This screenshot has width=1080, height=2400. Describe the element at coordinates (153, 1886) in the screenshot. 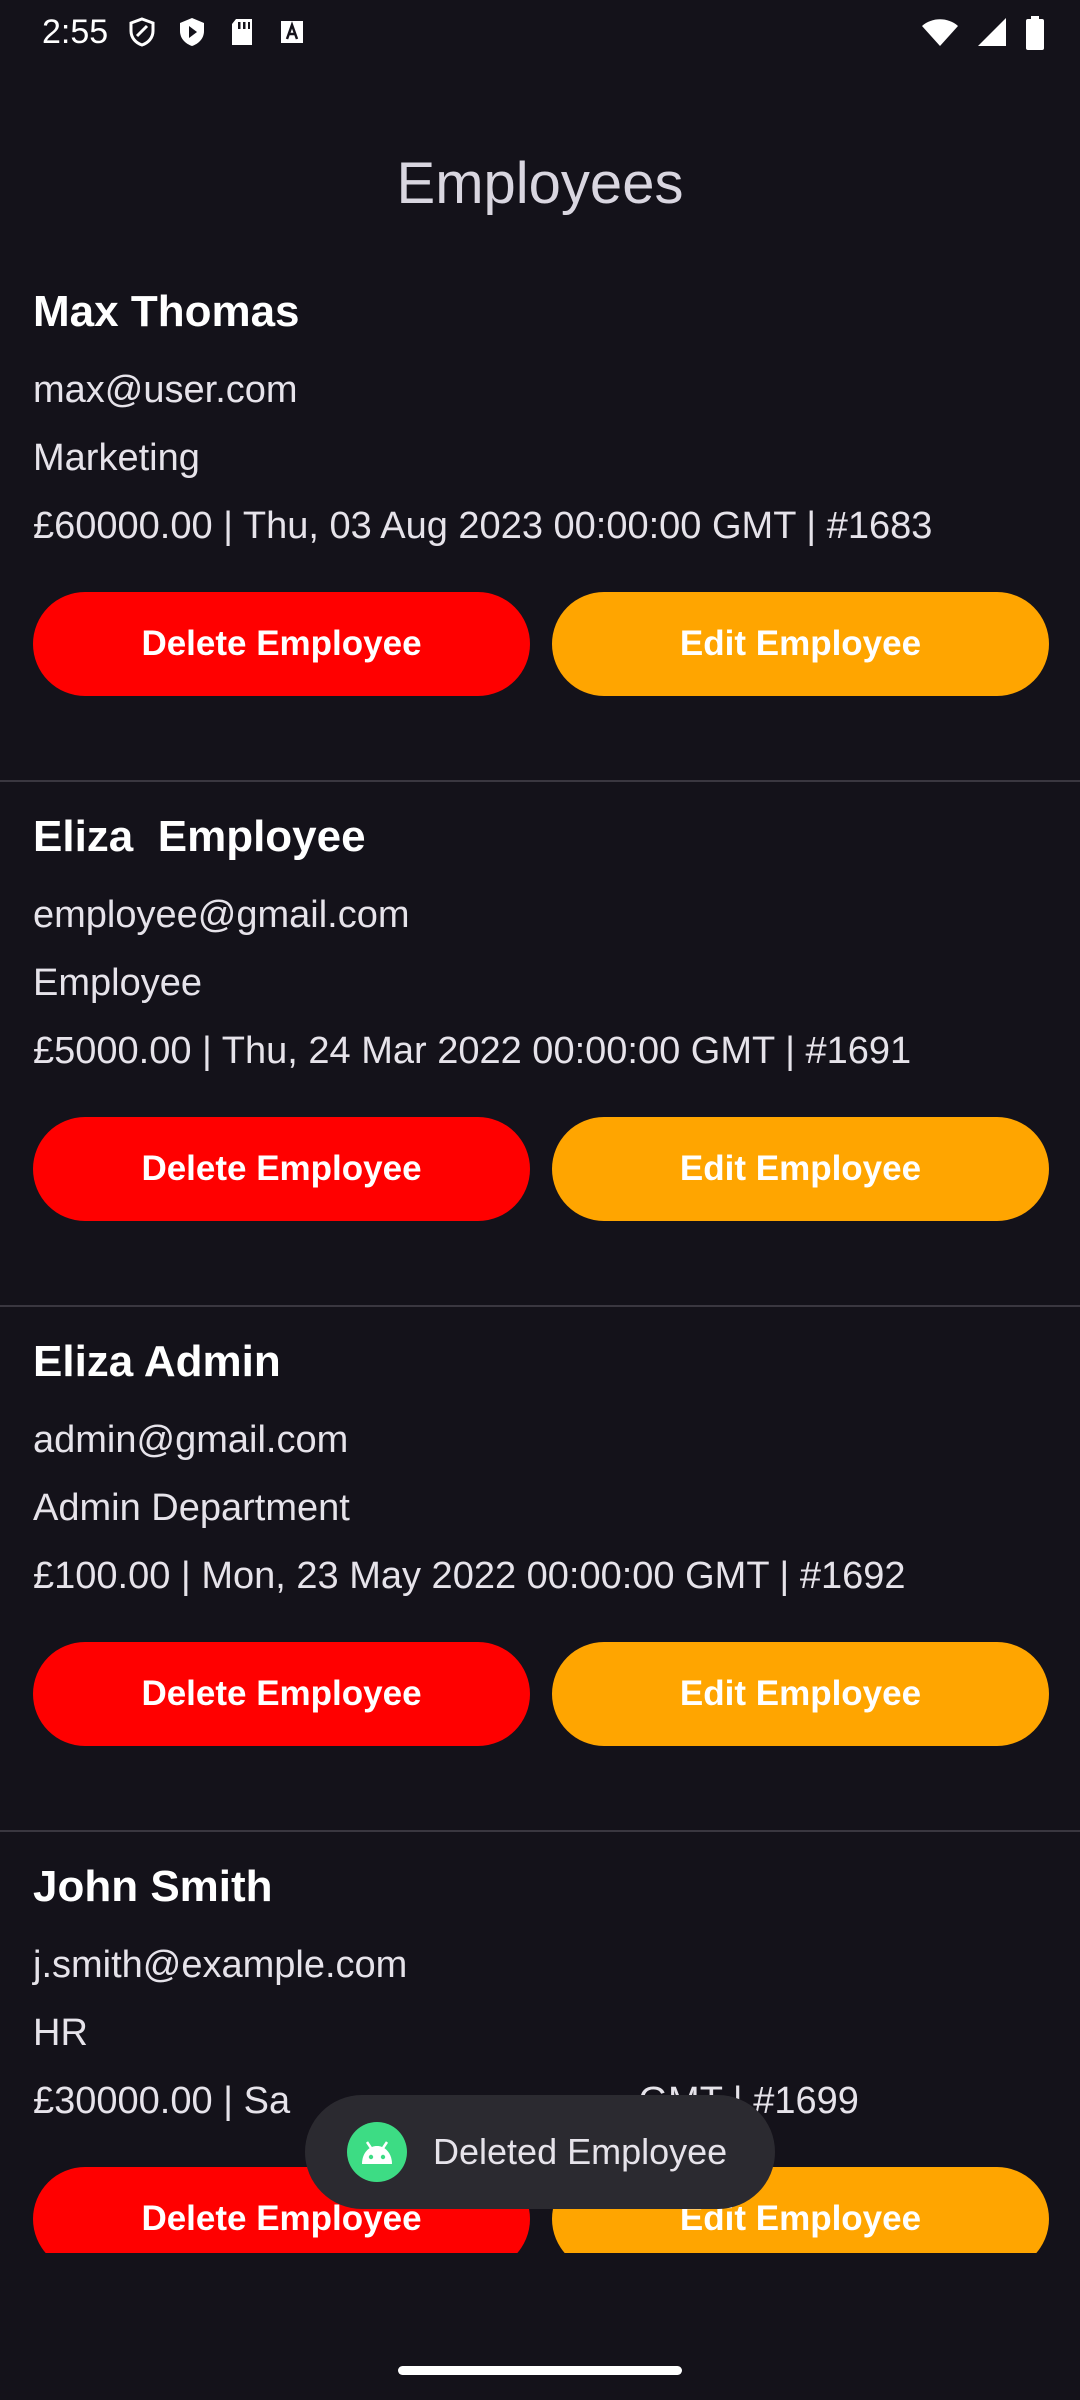

I see `employee-name: John Smith` at that location.